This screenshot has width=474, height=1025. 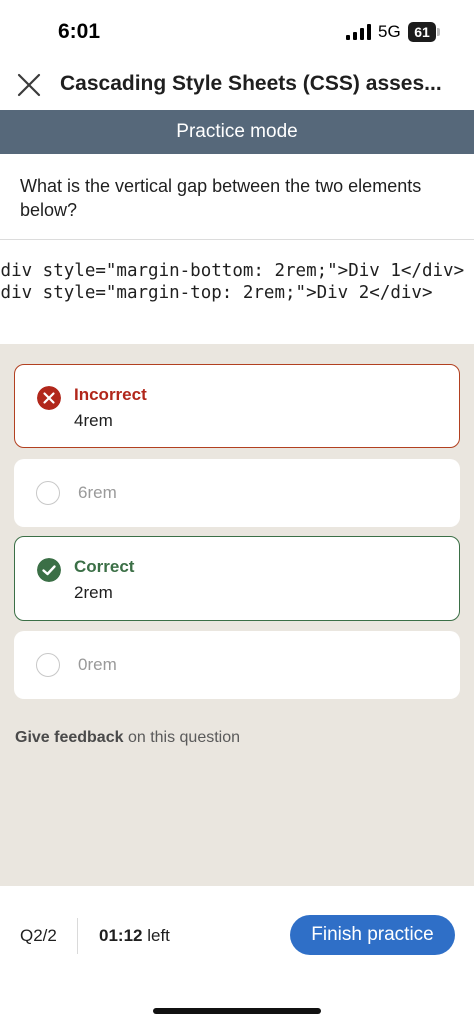 What do you see at coordinates (110, 394) in the screenshot?
I see `incorrect-label: Incorrect` at bounding box center [110, 394].